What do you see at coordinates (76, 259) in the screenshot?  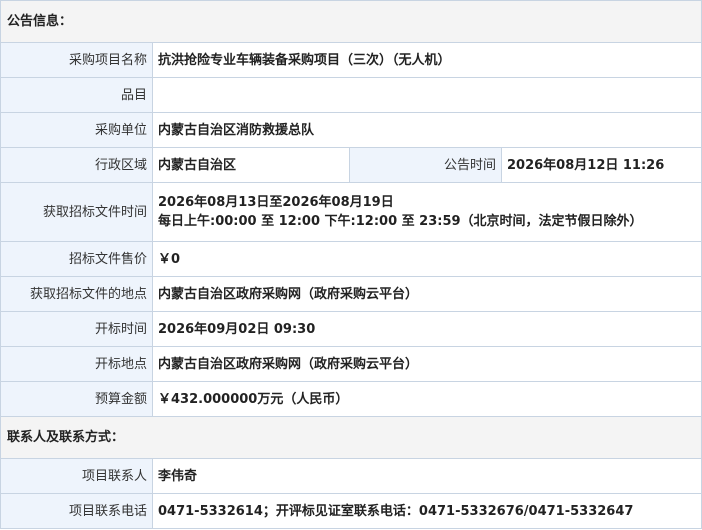 I see `doc-price-label: 招标文件售价` at bounding box center [76, 259].